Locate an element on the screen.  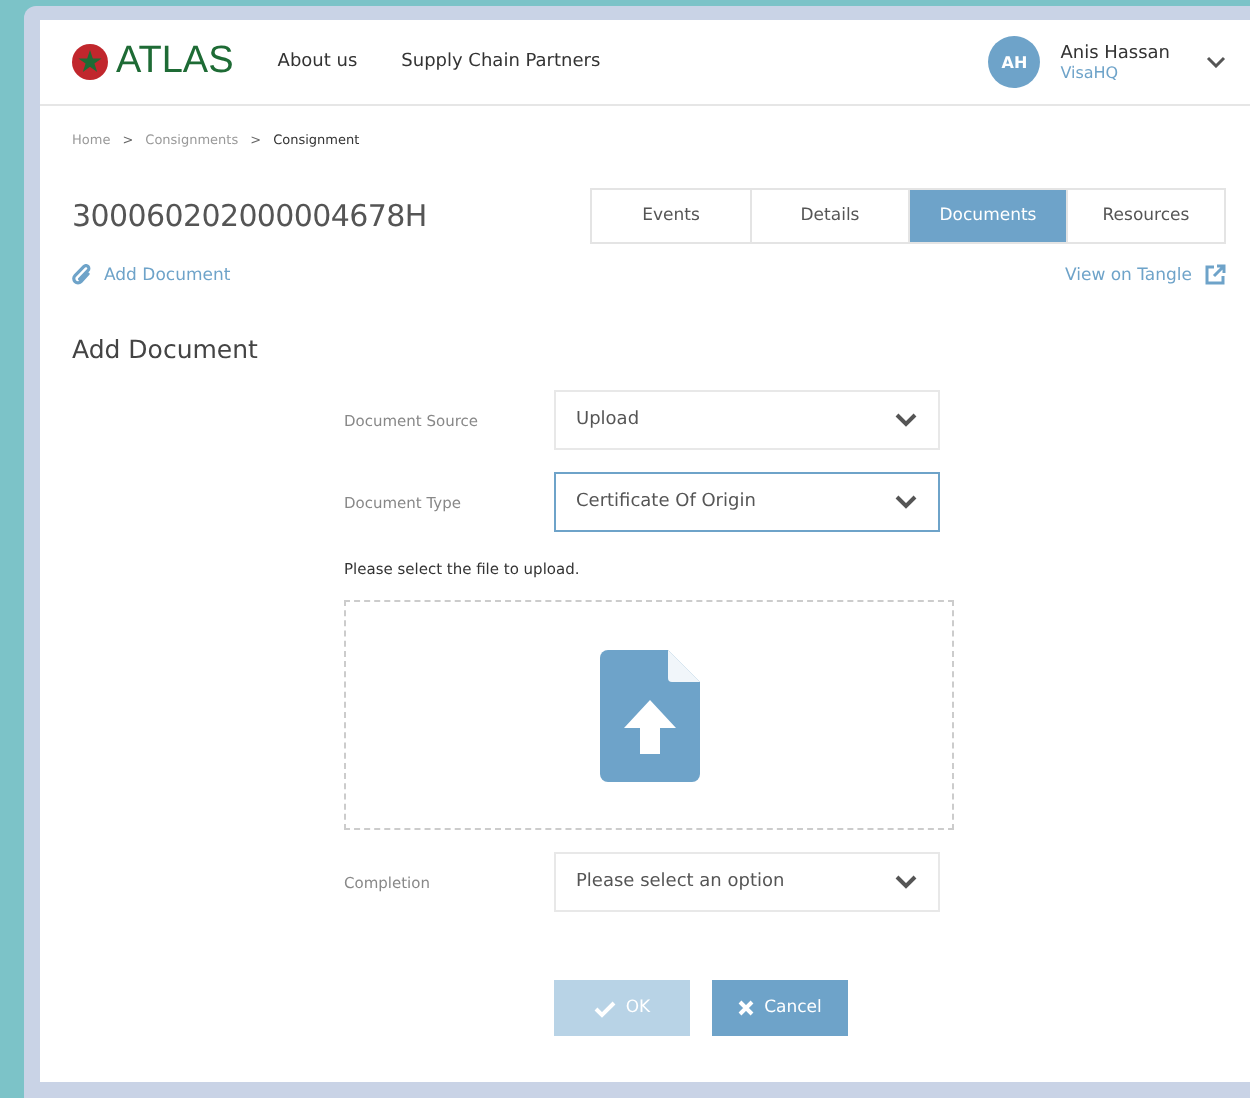
file-drop-zone is located at coordinates (649, 715).